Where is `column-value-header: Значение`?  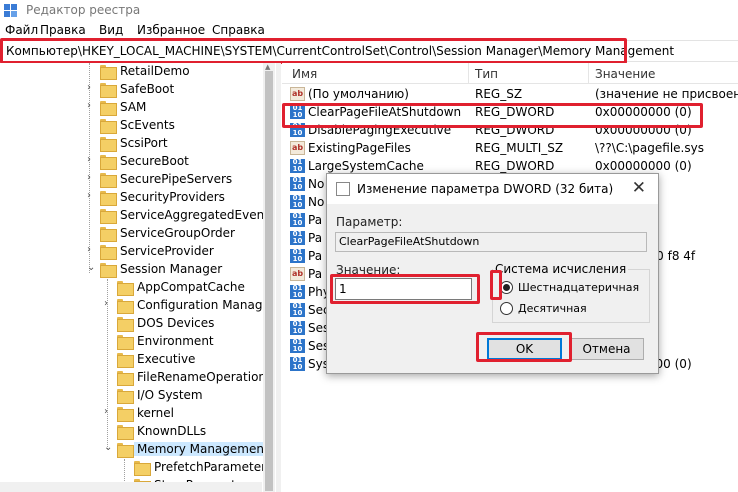 column-value-header: Значение is located at coordinates (625, 74).